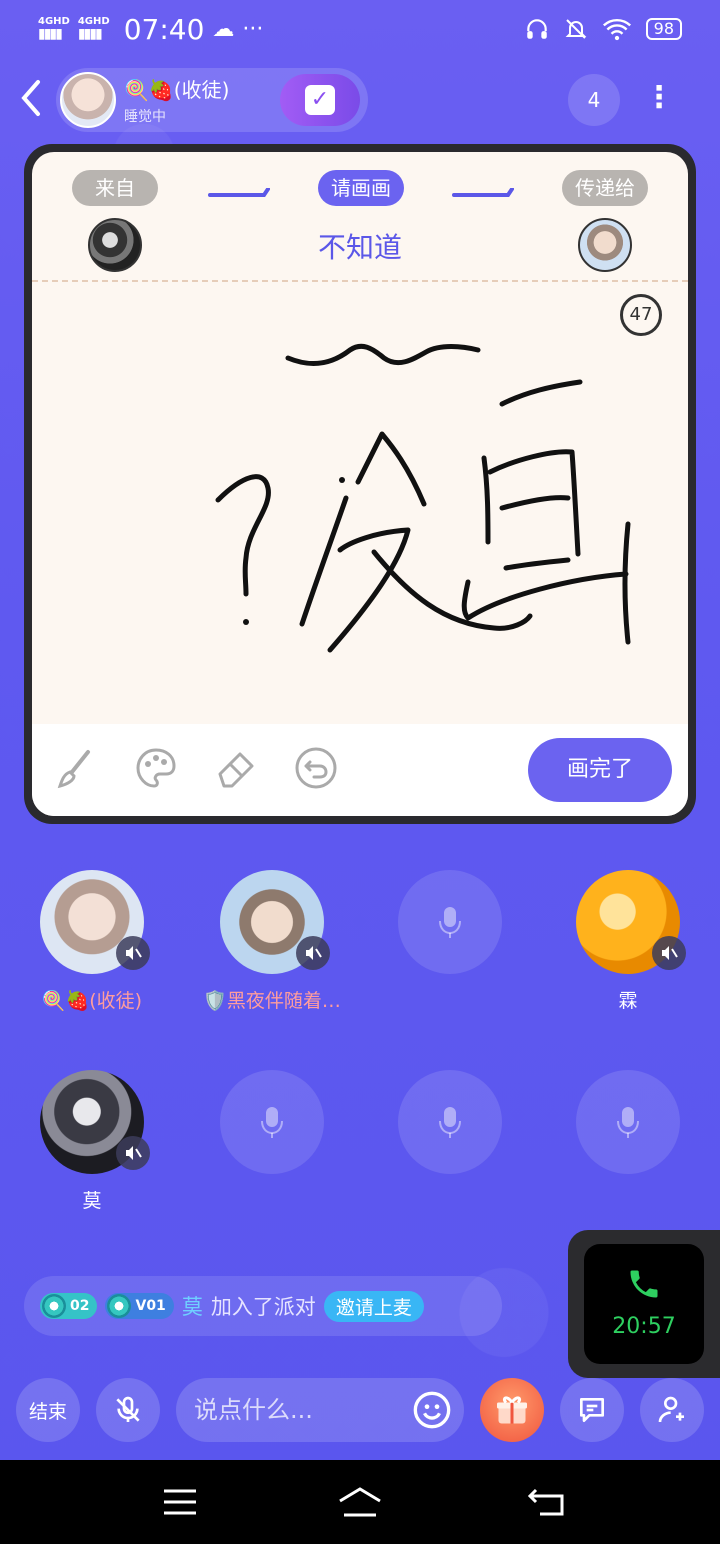 Image resolution: width=720 pixels, height=1544 pixels. I want to click on bell-off-icon, so click(576, 29).